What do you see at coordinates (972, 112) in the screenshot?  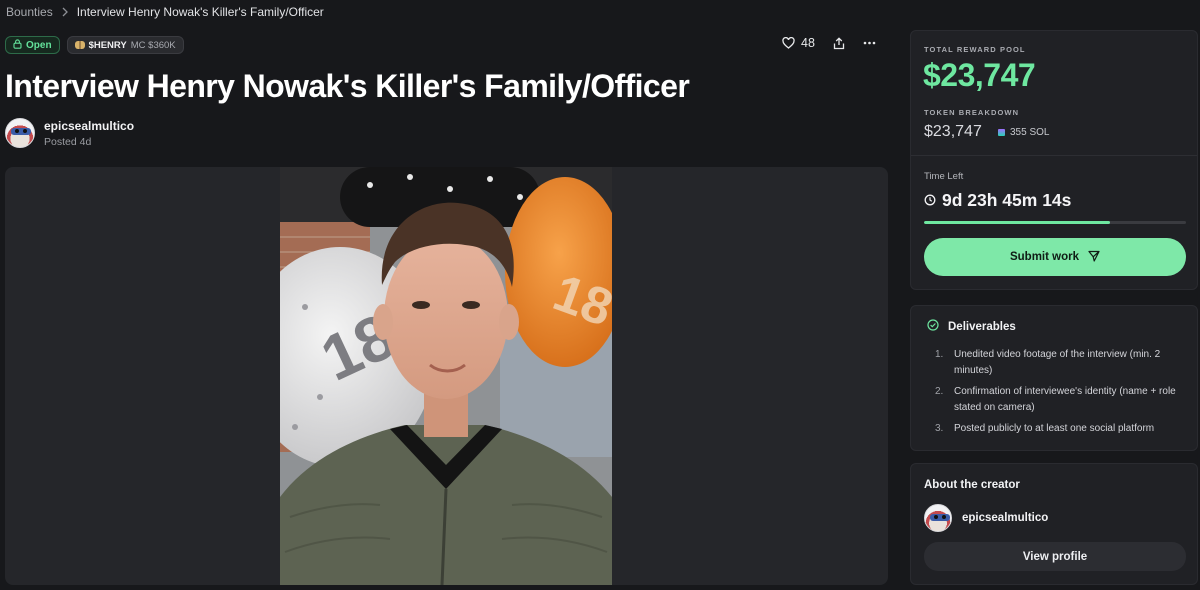 I see `token-breakdown-label: TOKEN BREAKDOWN` at bounding box center [972, 112].